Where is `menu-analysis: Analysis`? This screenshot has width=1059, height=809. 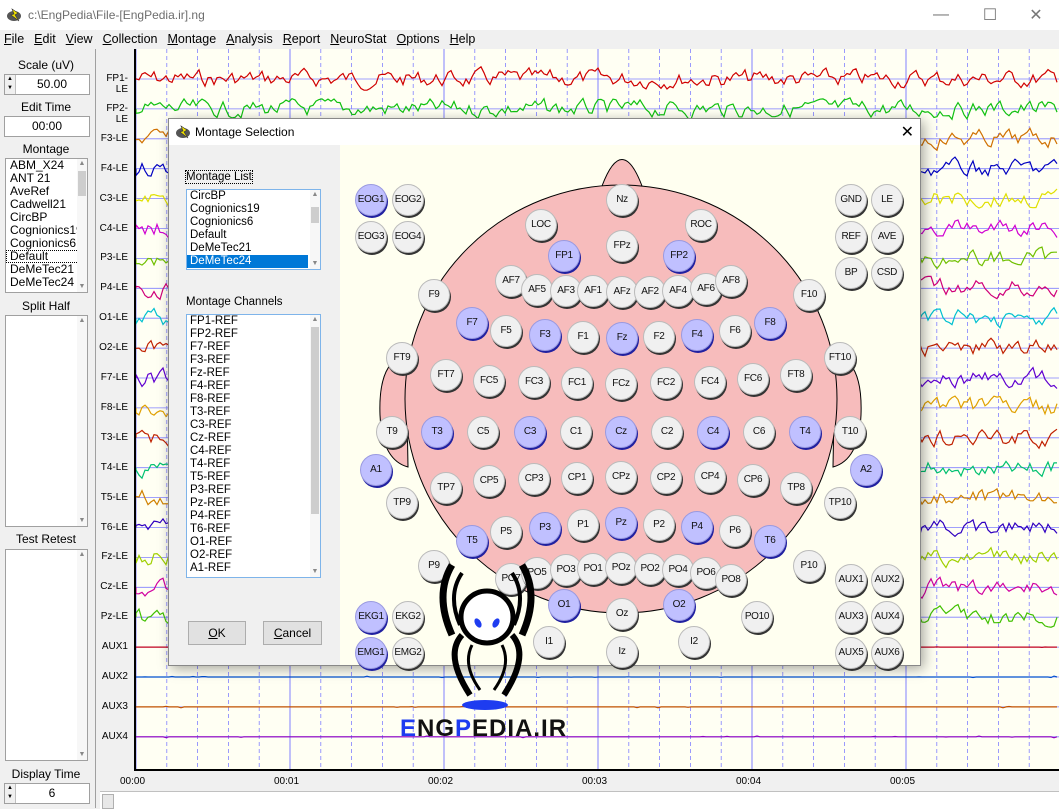
menu-analysis: Analysis is located at coordinates (249, 39).